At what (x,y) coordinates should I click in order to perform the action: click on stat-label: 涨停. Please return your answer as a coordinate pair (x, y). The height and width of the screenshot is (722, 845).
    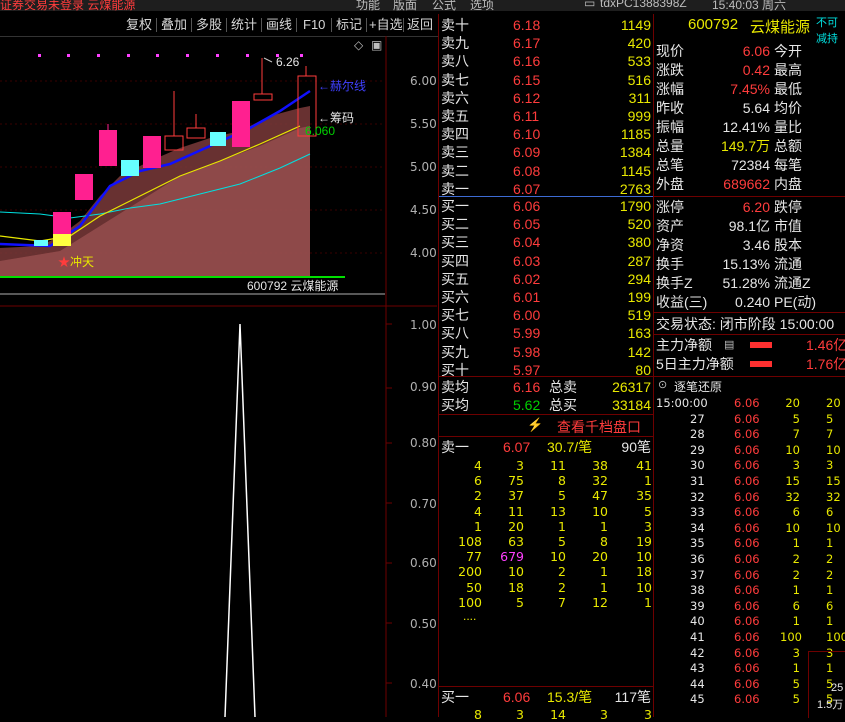
    Looking at the image, I should click on (670, 207).